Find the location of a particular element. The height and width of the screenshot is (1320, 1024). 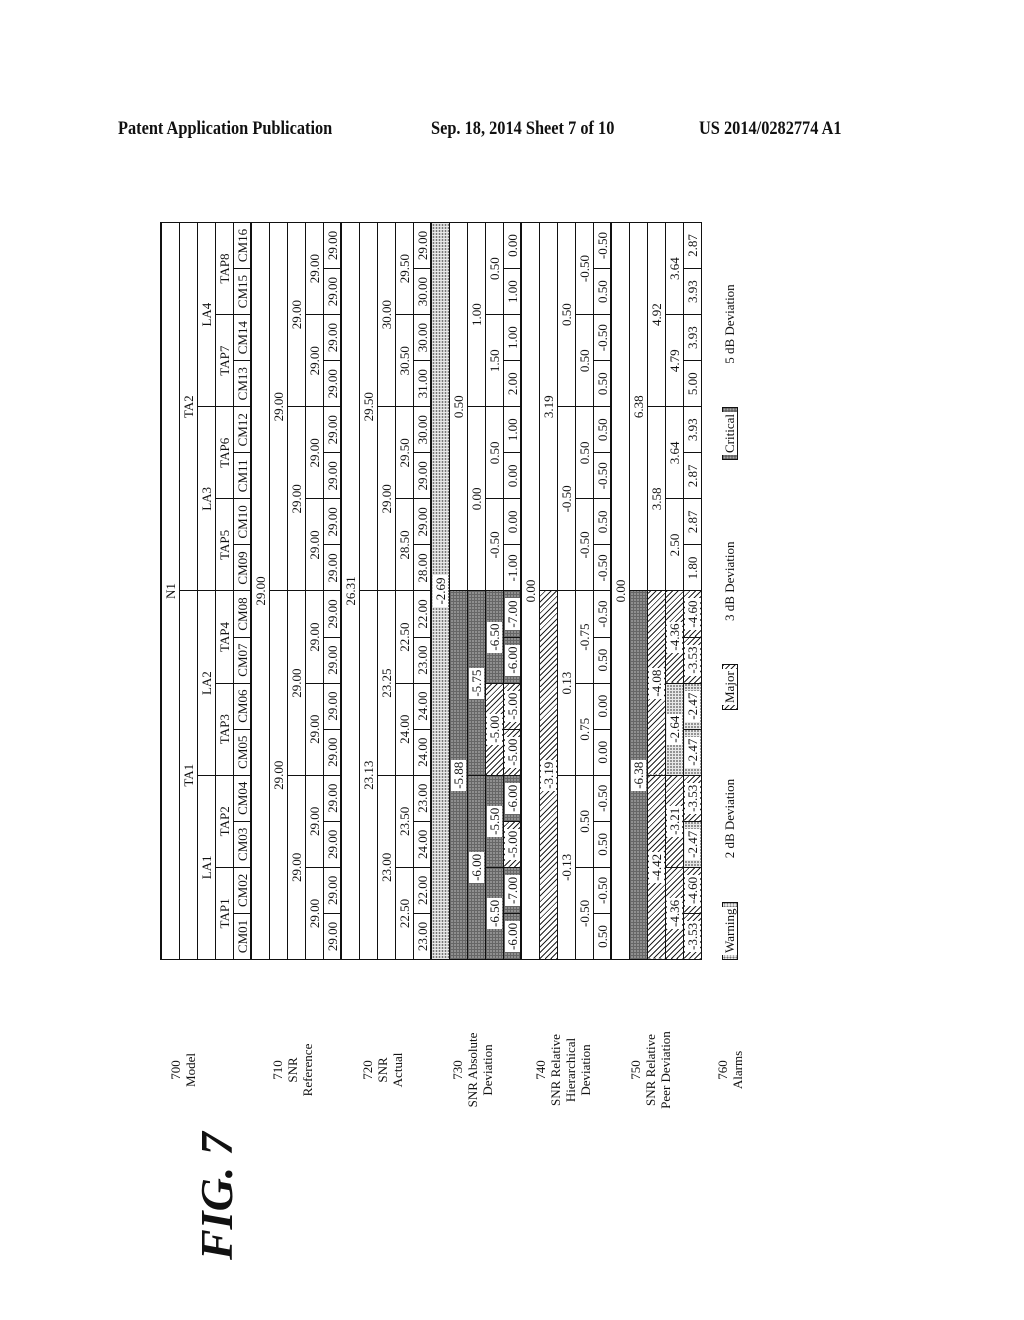

peer-ta-cell: 6.38 is located at coordinates (638, 406).